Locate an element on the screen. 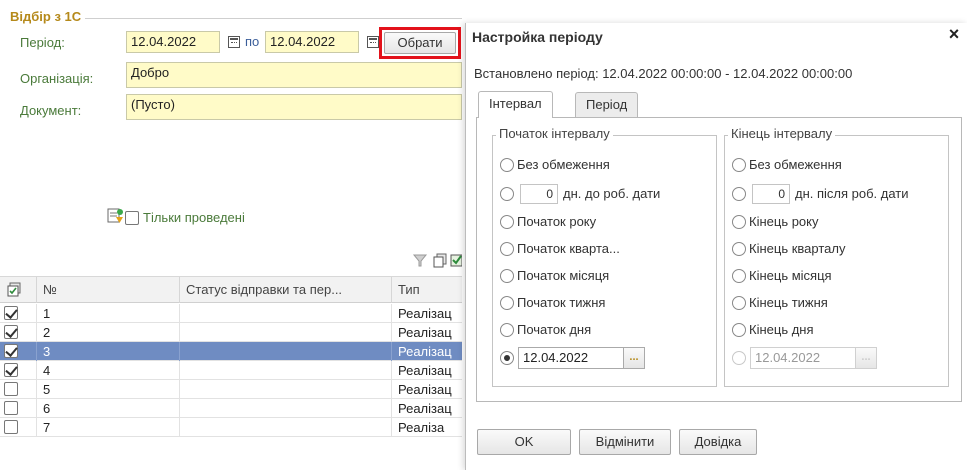 Image resolution: width=967 pixels, height=470 pixels. date-from-field: 12.04.2022 is located at coordinates (173, 42).